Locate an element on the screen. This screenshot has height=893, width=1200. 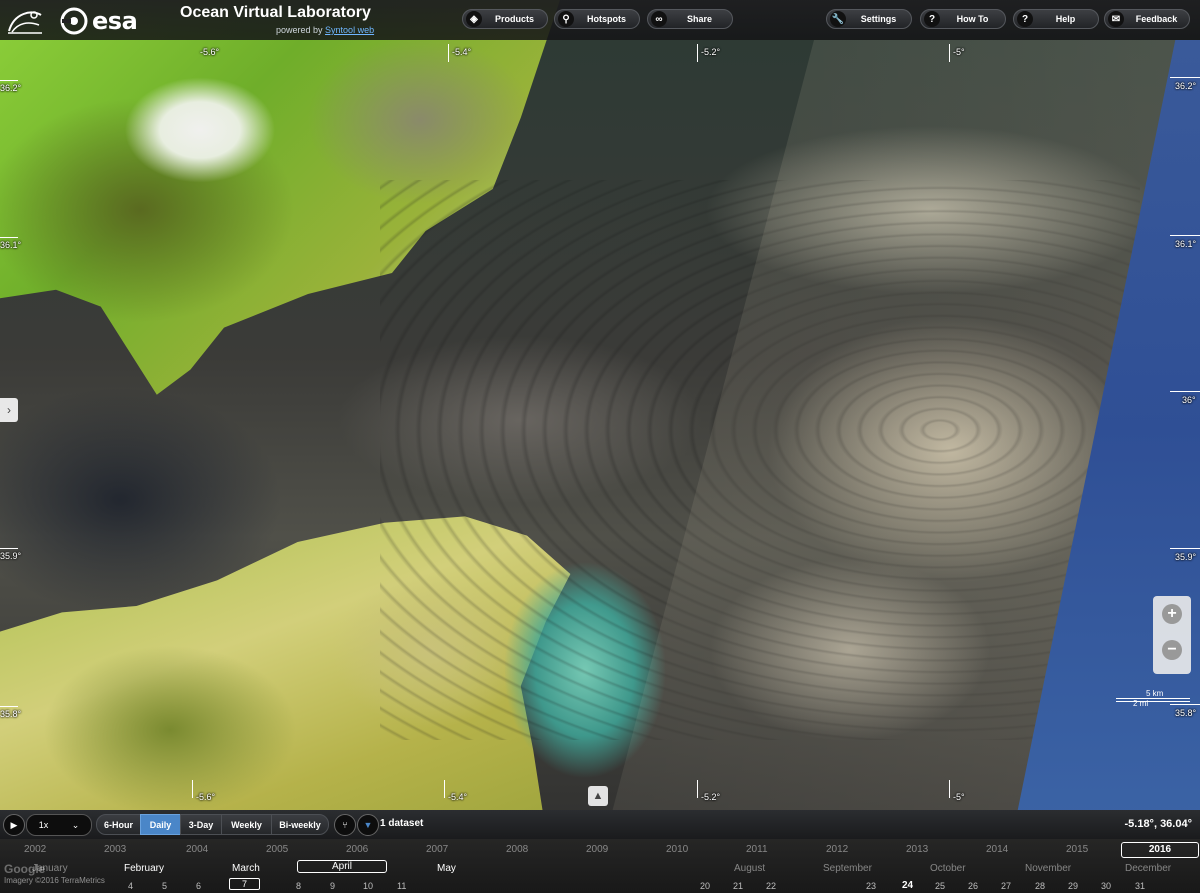
month-label: March is located at coordinates (246, 868).